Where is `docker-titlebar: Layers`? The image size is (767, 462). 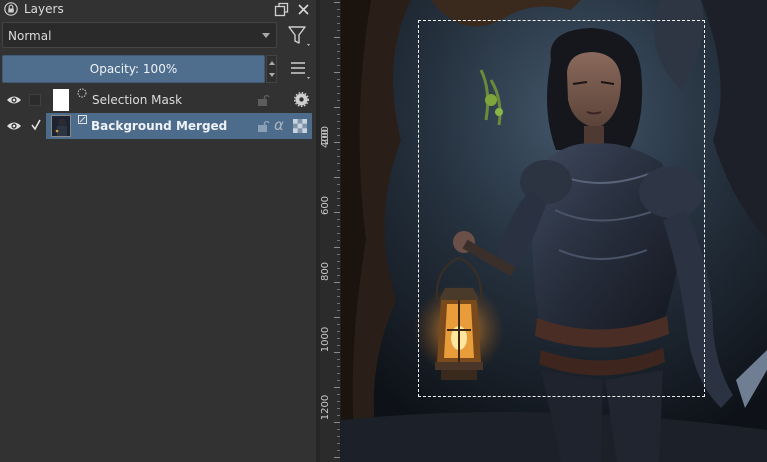 docker-titlebar: Layers is located at coordinates (158, 10).